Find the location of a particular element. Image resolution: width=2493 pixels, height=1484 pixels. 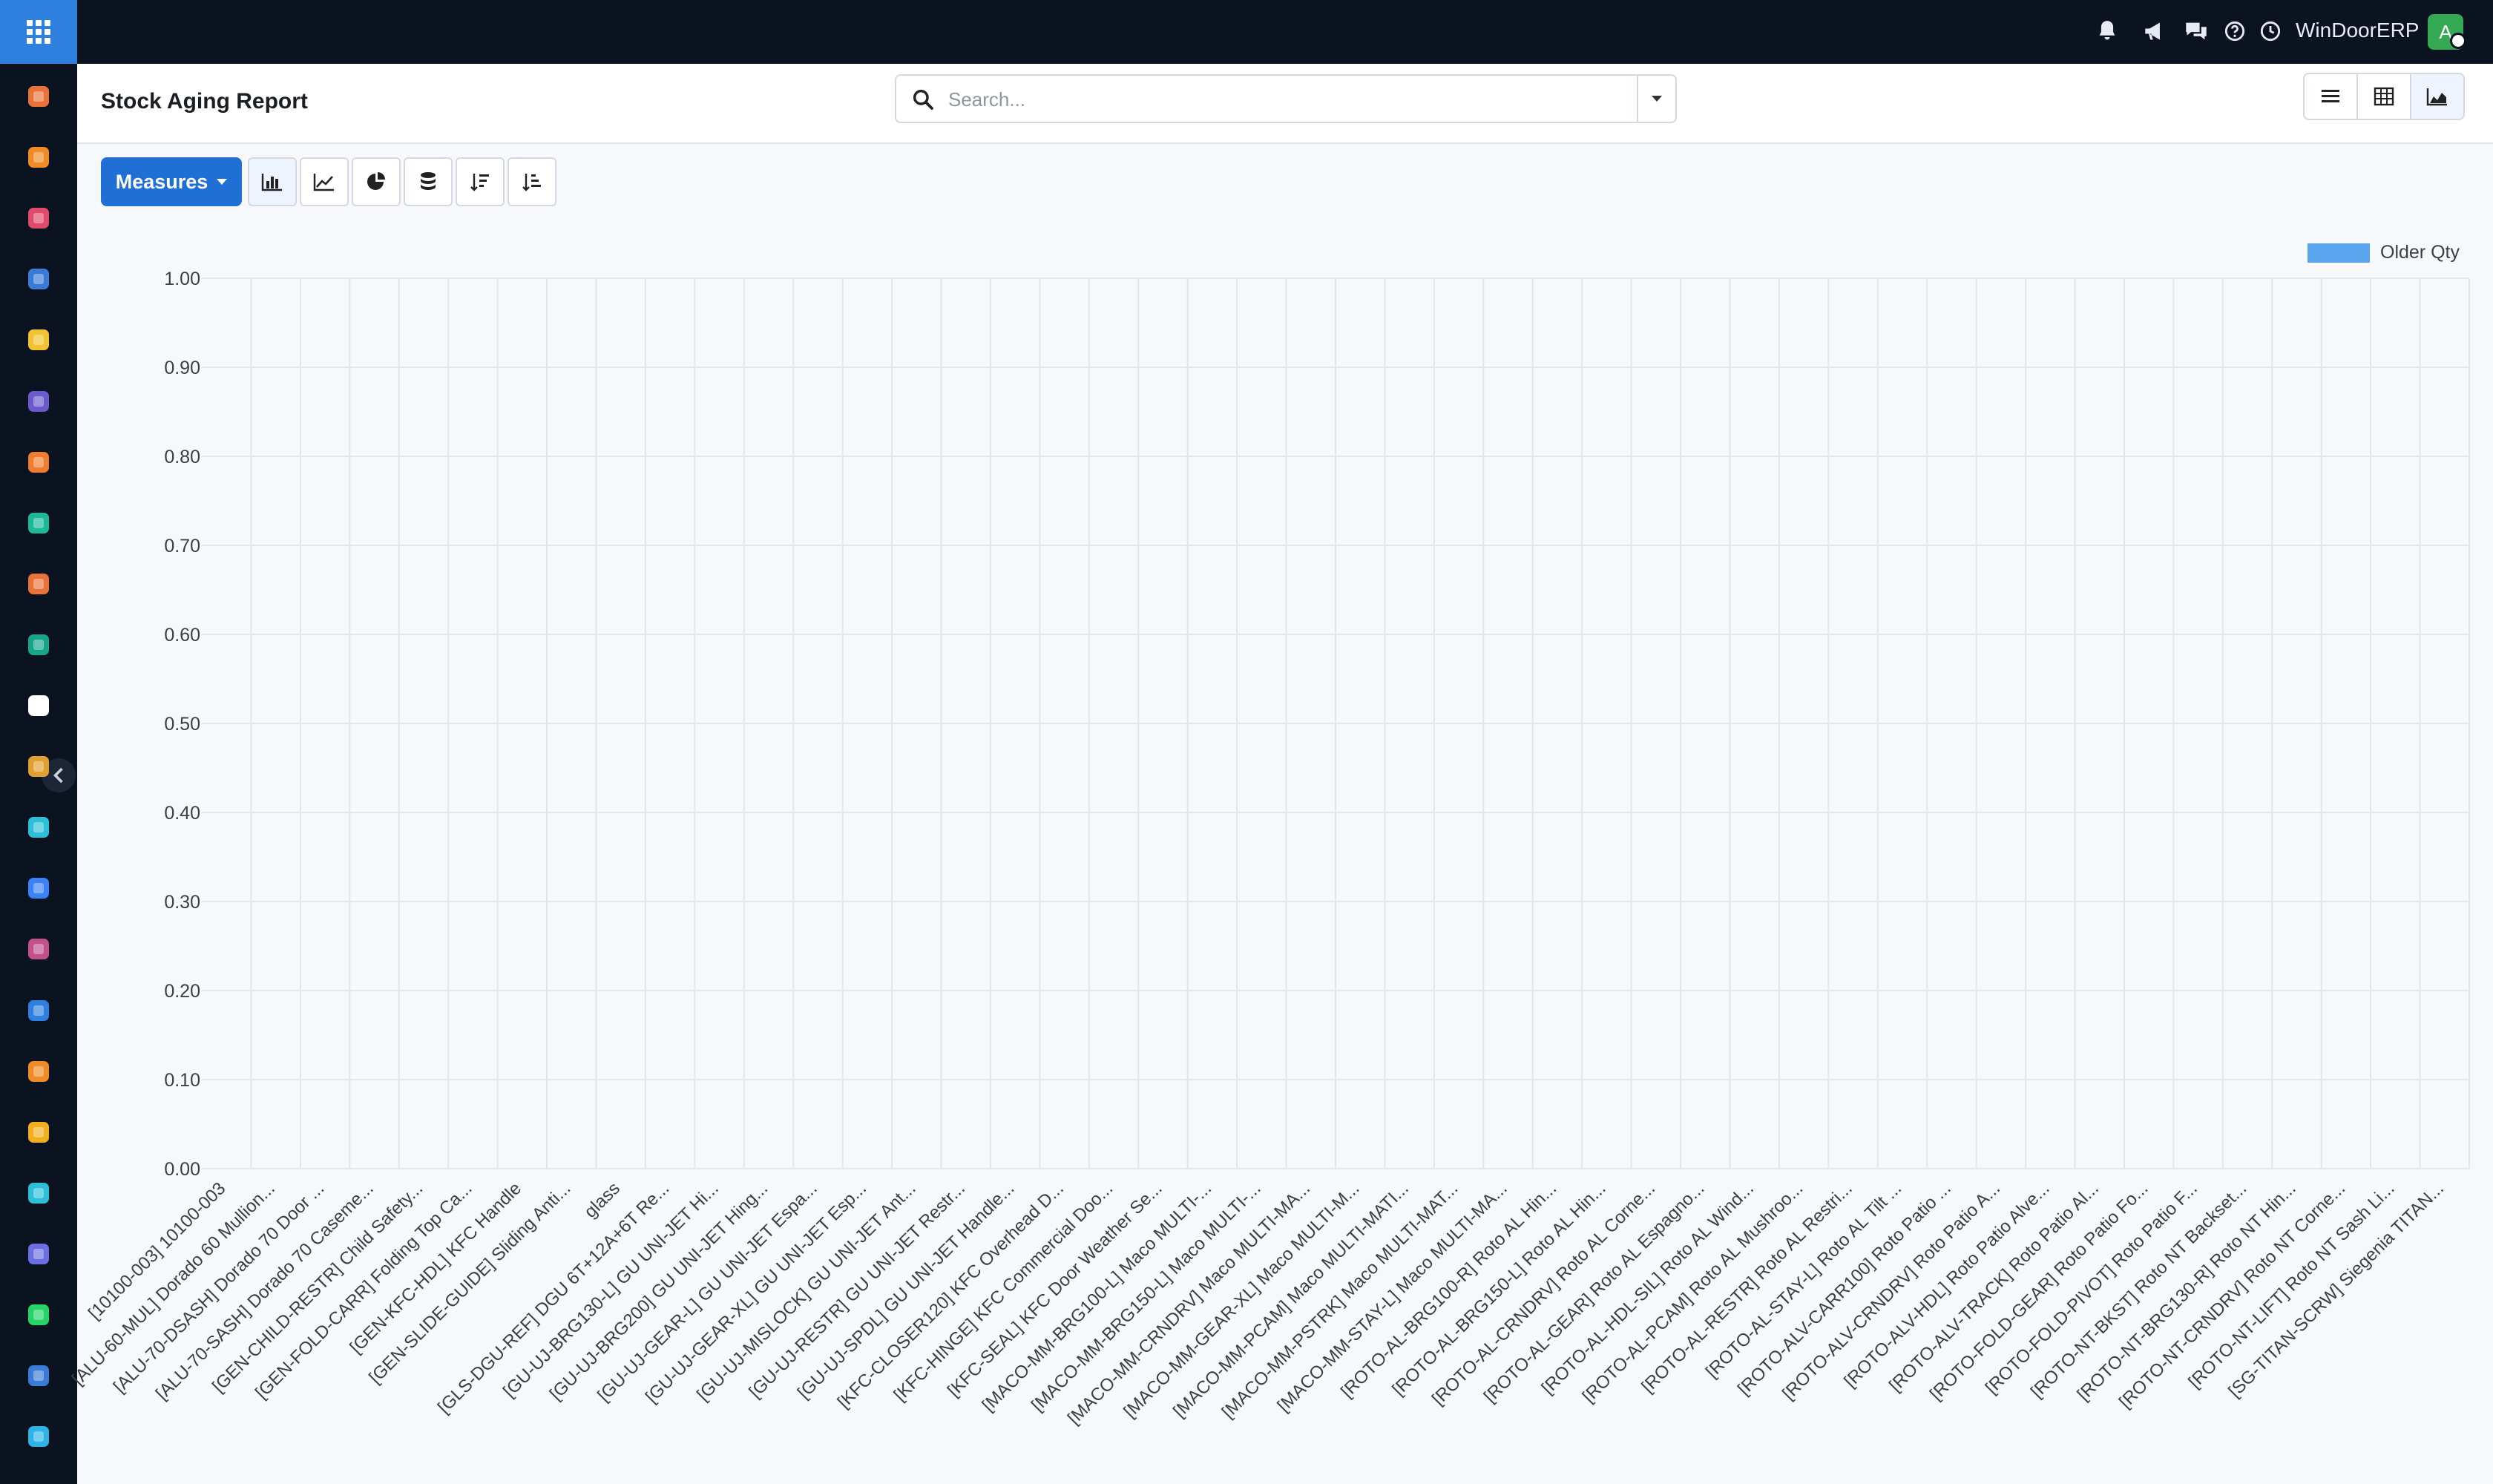

legend-label: Older Qty is located at coordinates (2420, 252).